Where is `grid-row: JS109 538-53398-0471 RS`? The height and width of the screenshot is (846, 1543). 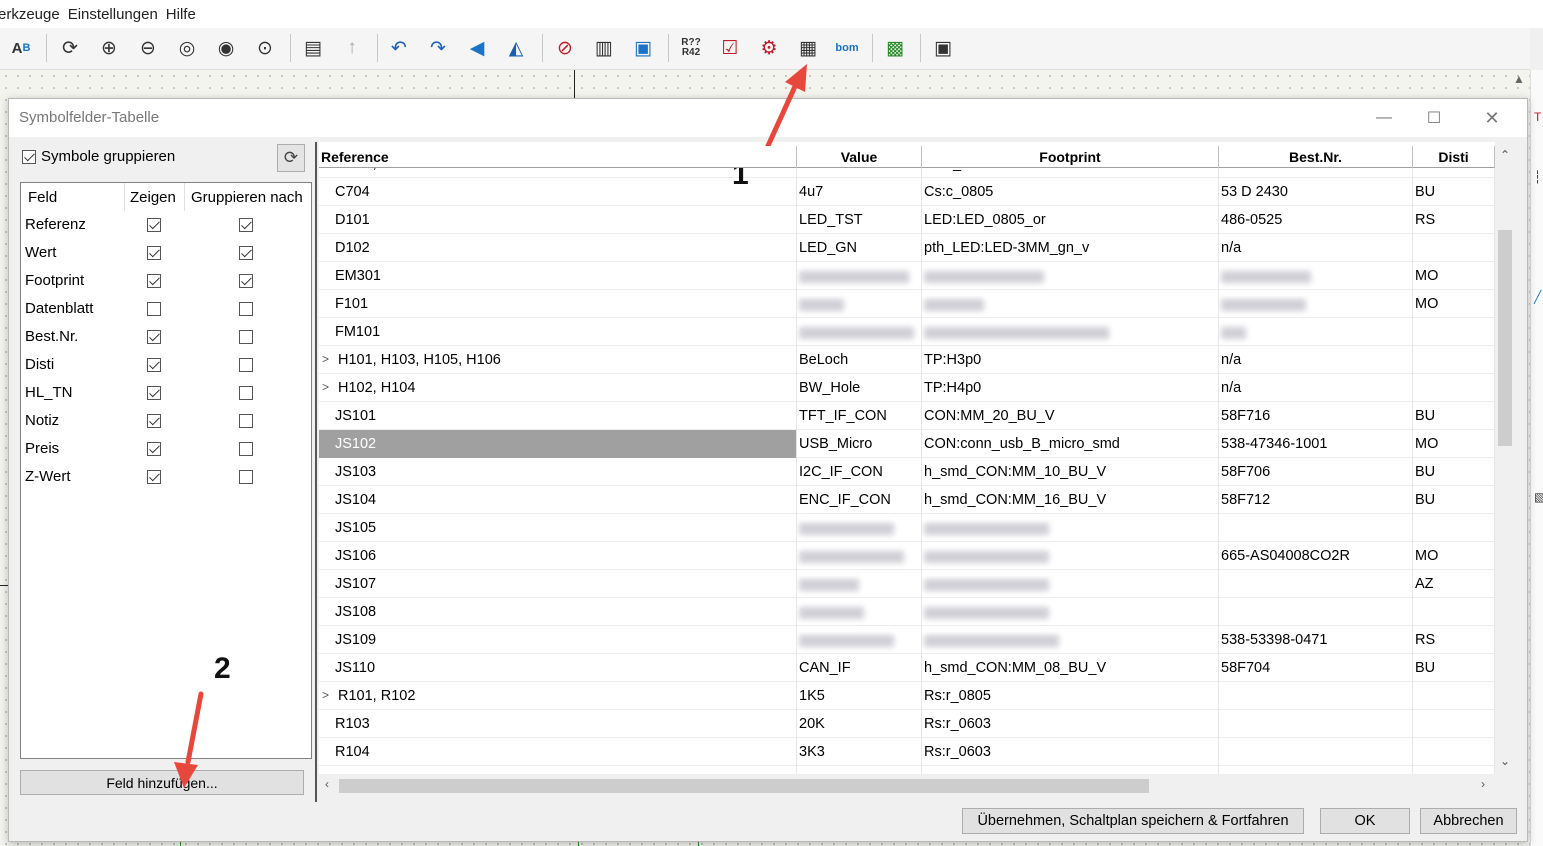
grid-row: JS109 538-53398-0471 RS is located at coordinates (907, 640).